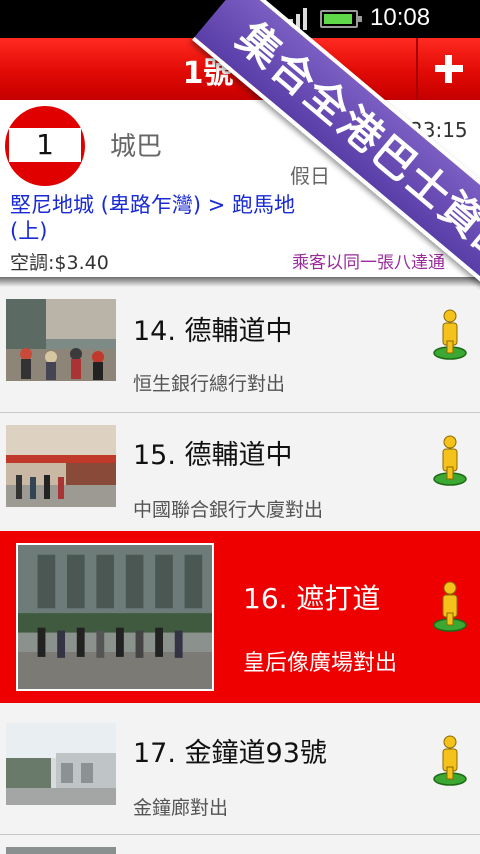 Image resolution: width=480 pixels, height=854 pixels. Describe the element at coordinates (240, 772) in the screenshot. I see `stop-row: 17. 金鐘道93號 金鐘廊對出` at that location.